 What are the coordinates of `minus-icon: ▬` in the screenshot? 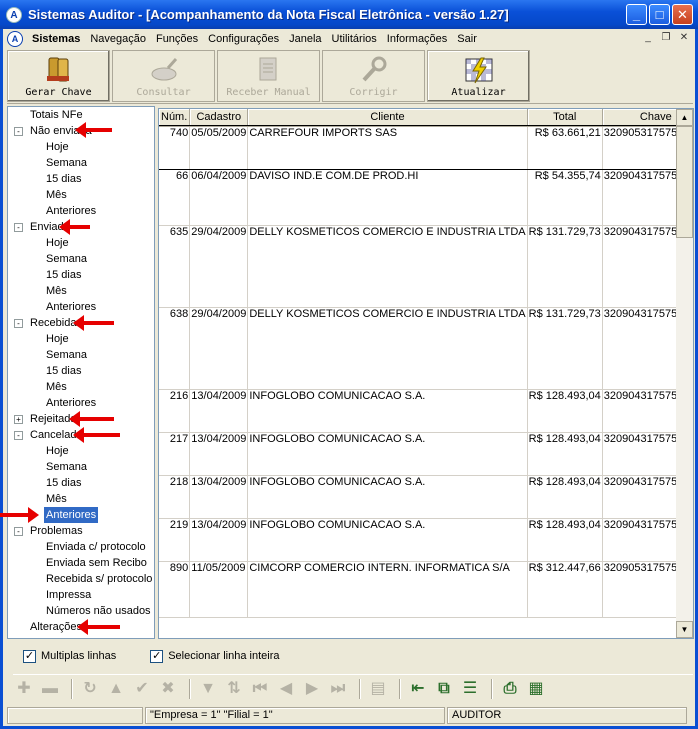 It's located at (50, 689).